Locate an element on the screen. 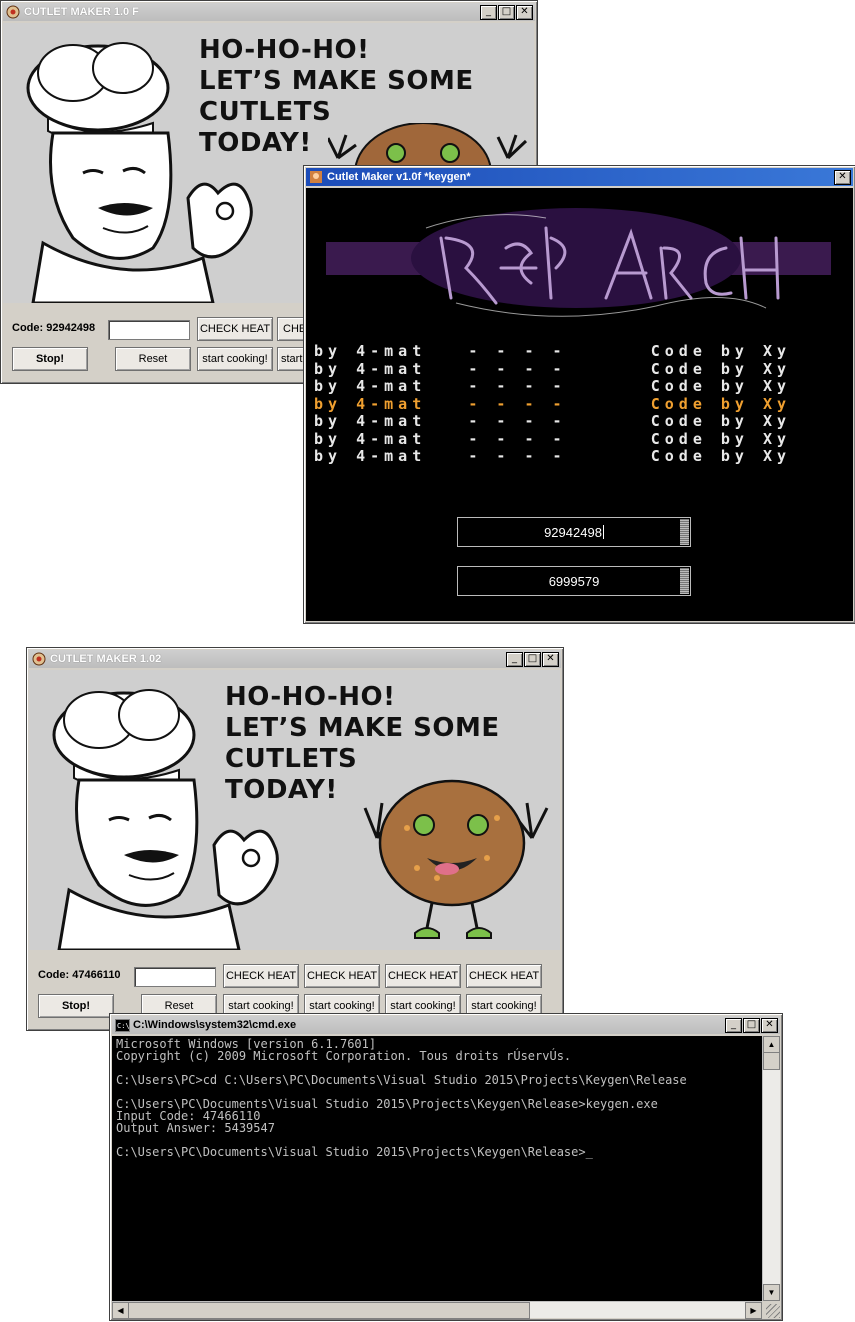 This screenshot has height=1322, width=855. start-cooking-button: start cooking! is located at coordinates (235, 359).